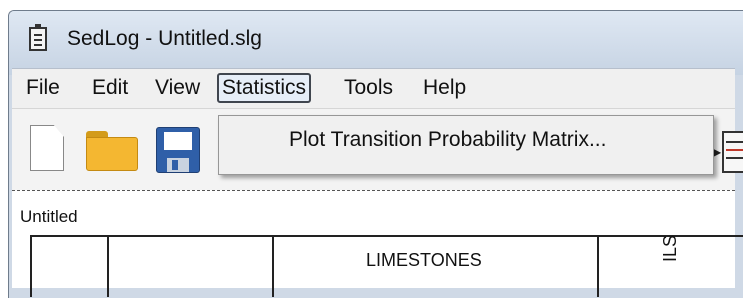  I want to click on limestones-column-header: LIMESTONES, so click(424, 260).